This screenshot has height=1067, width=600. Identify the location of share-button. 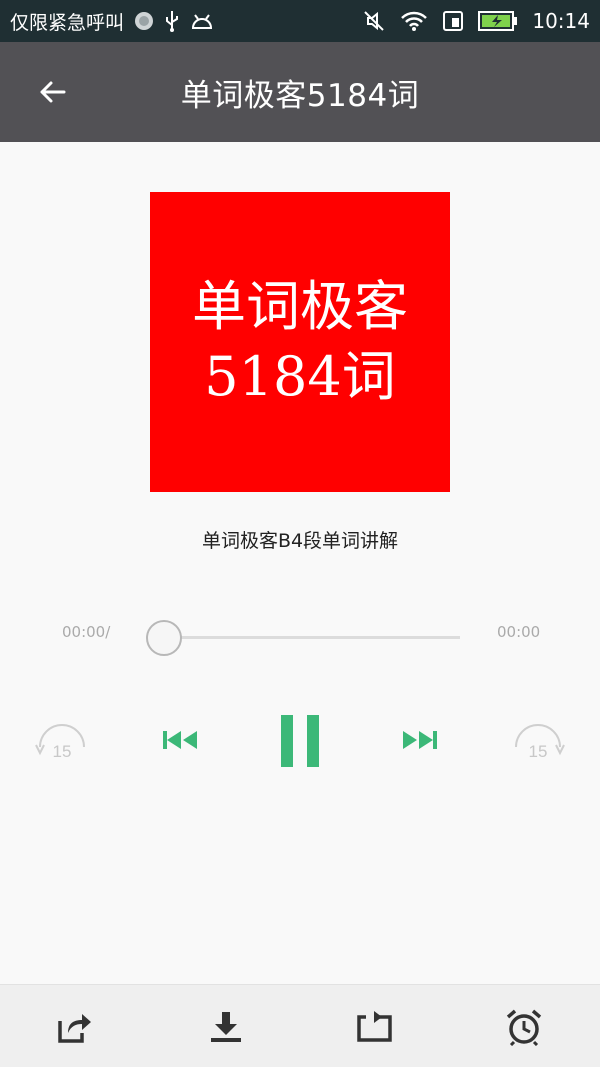
(74, 1027).